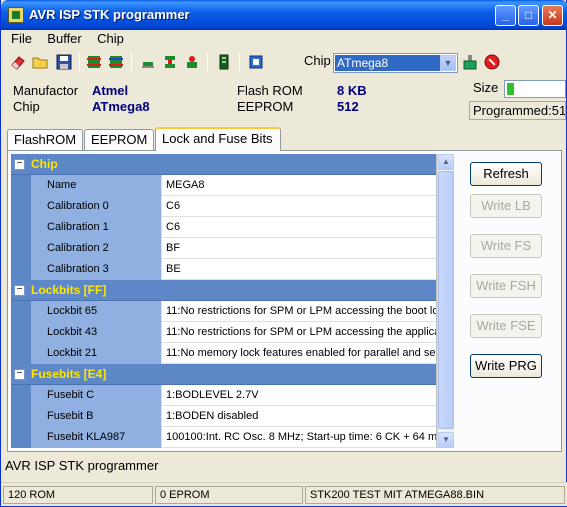 Image resolution: width=567 pixels, height=507 pixels. Describe the element at coordinates (26, 106) in the screenshot. I see `chip-label: Chip` at that location.